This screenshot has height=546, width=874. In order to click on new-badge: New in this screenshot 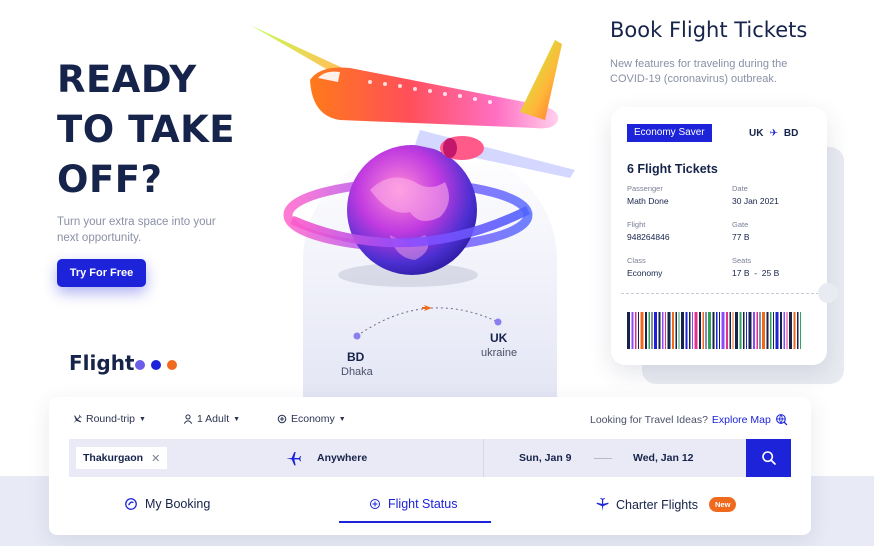, I will do `click(722, 504)`.